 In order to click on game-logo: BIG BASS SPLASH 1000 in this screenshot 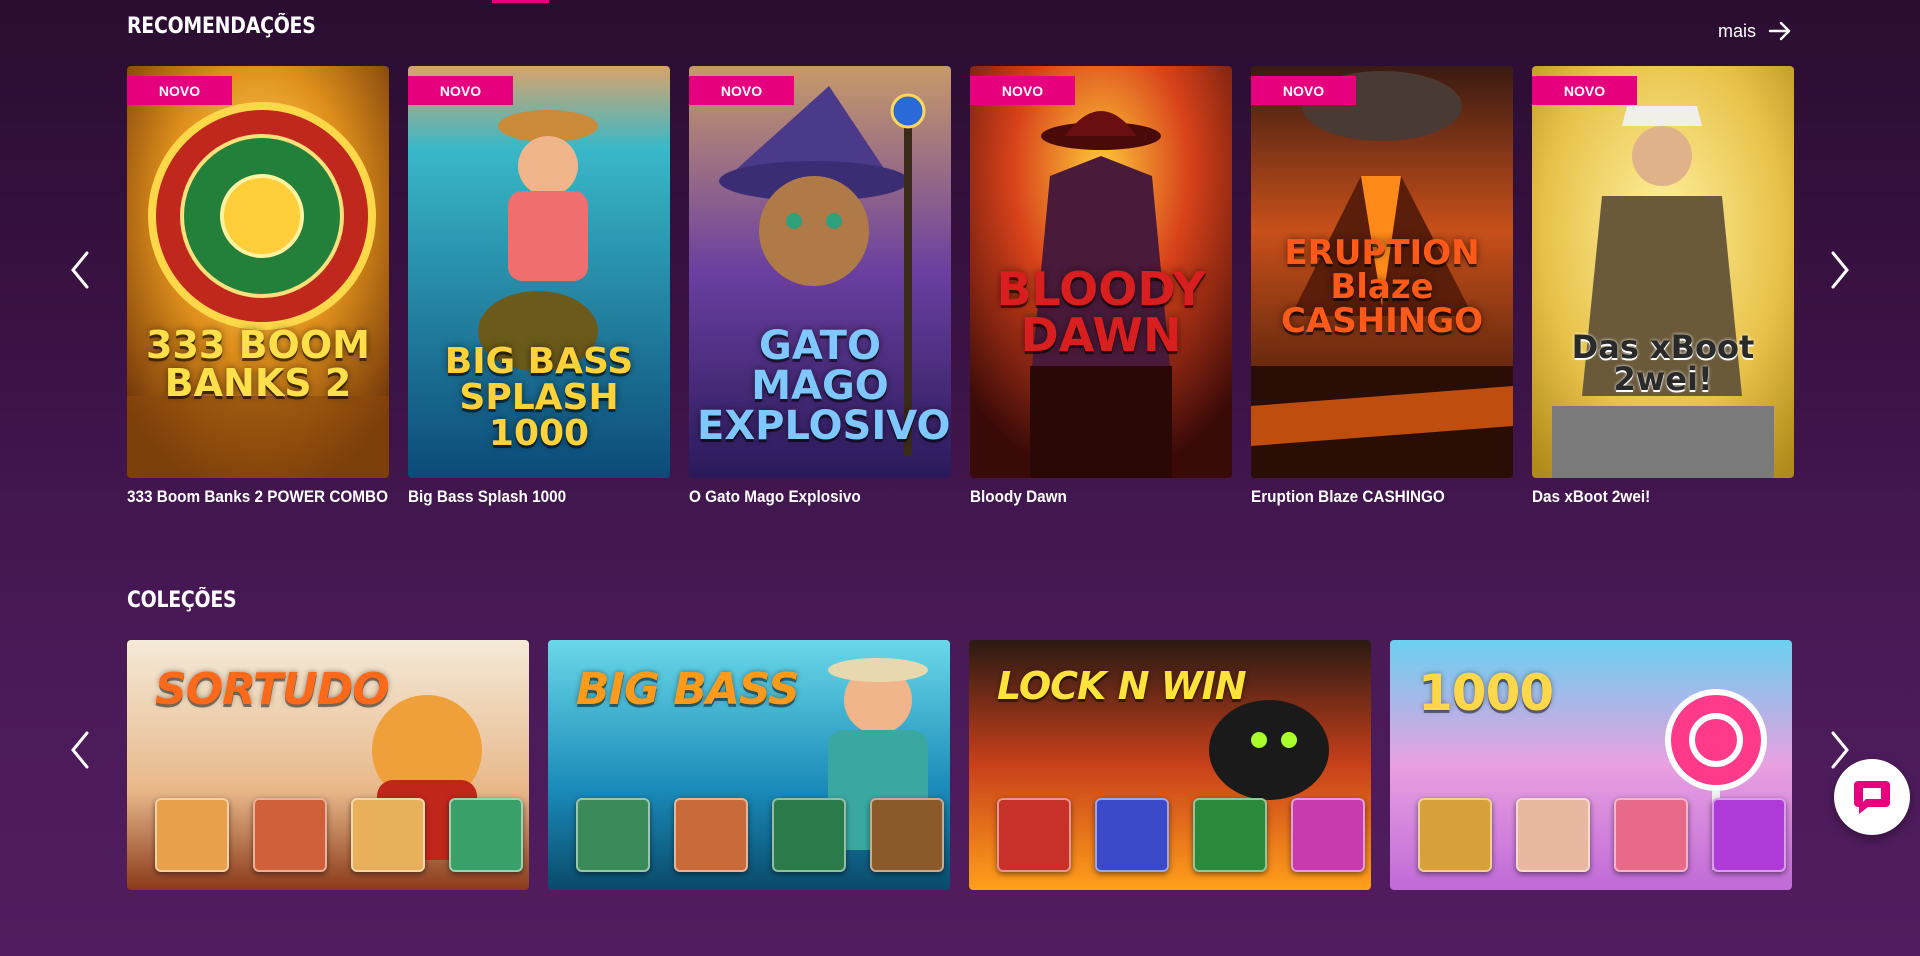, I will do `click(539, 397)`.